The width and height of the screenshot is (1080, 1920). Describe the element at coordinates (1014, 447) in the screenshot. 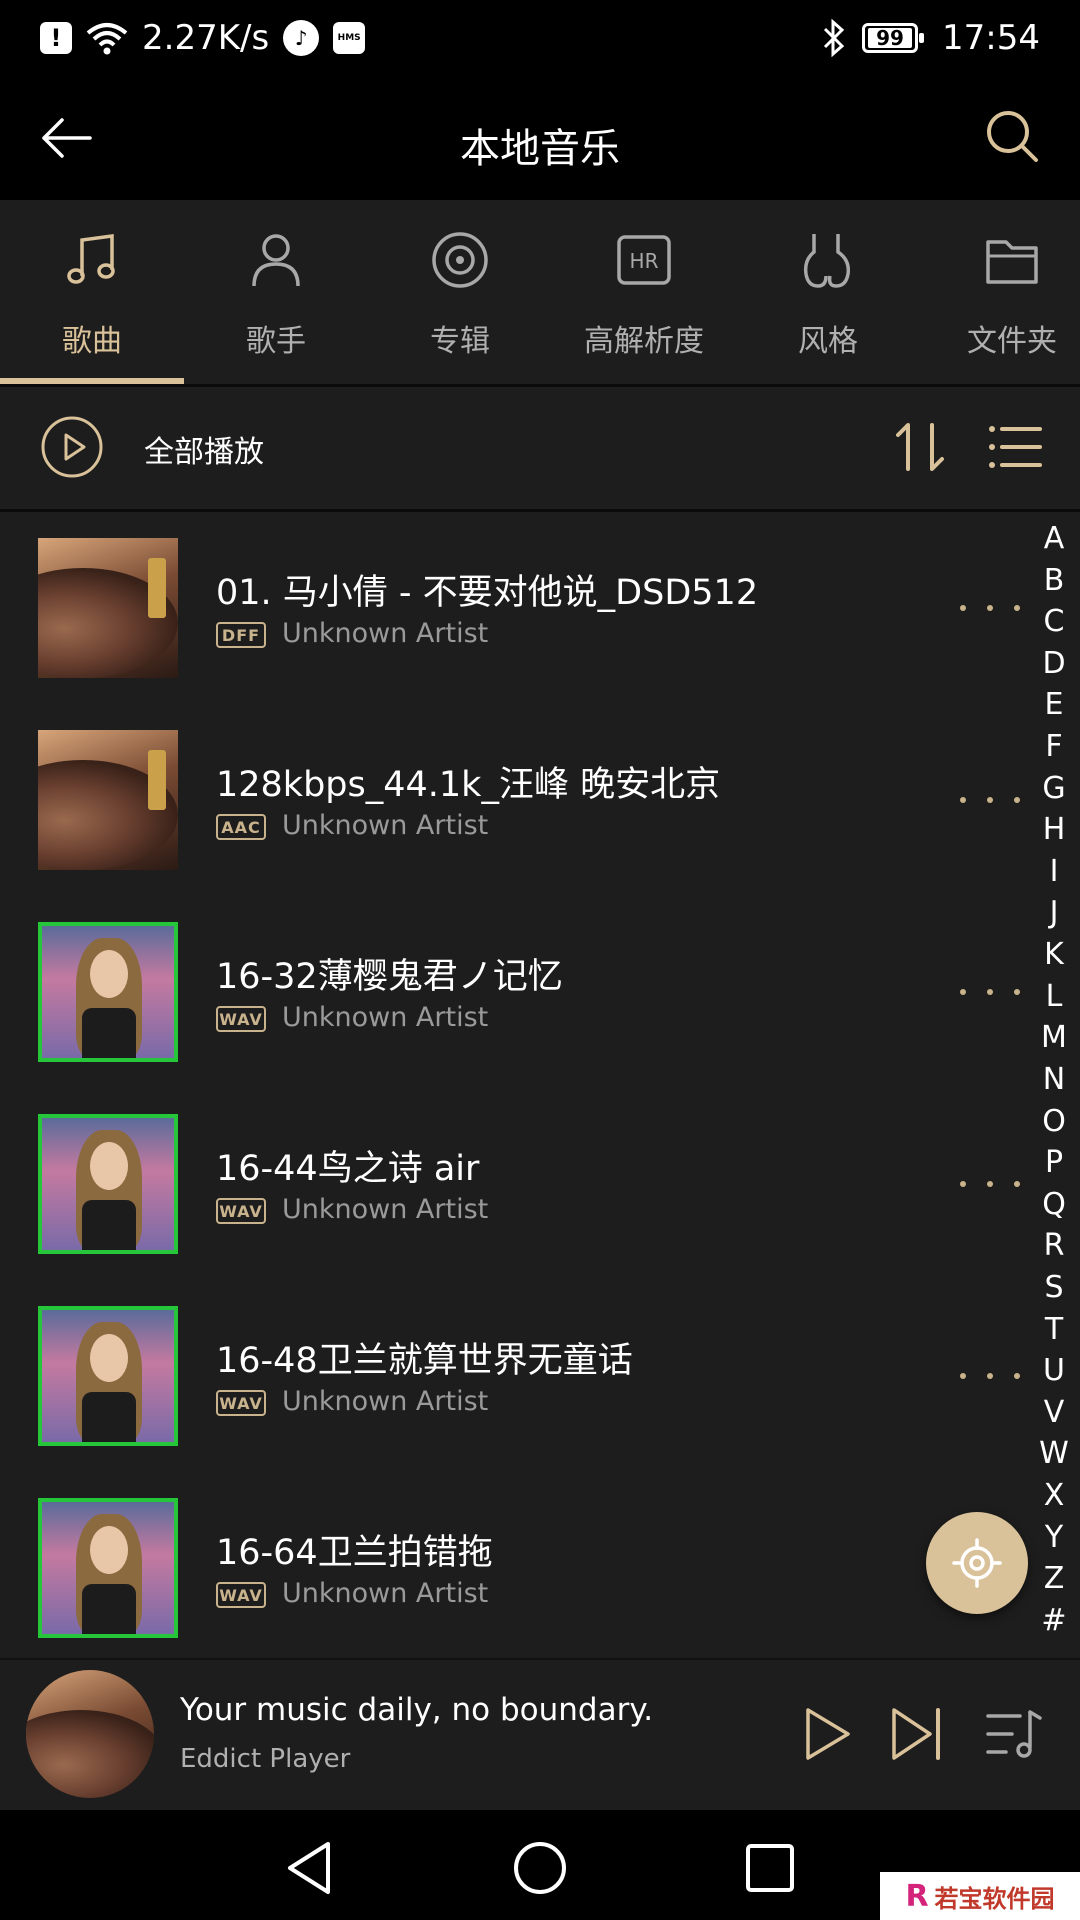

I see `list-menu-icon` at that location.